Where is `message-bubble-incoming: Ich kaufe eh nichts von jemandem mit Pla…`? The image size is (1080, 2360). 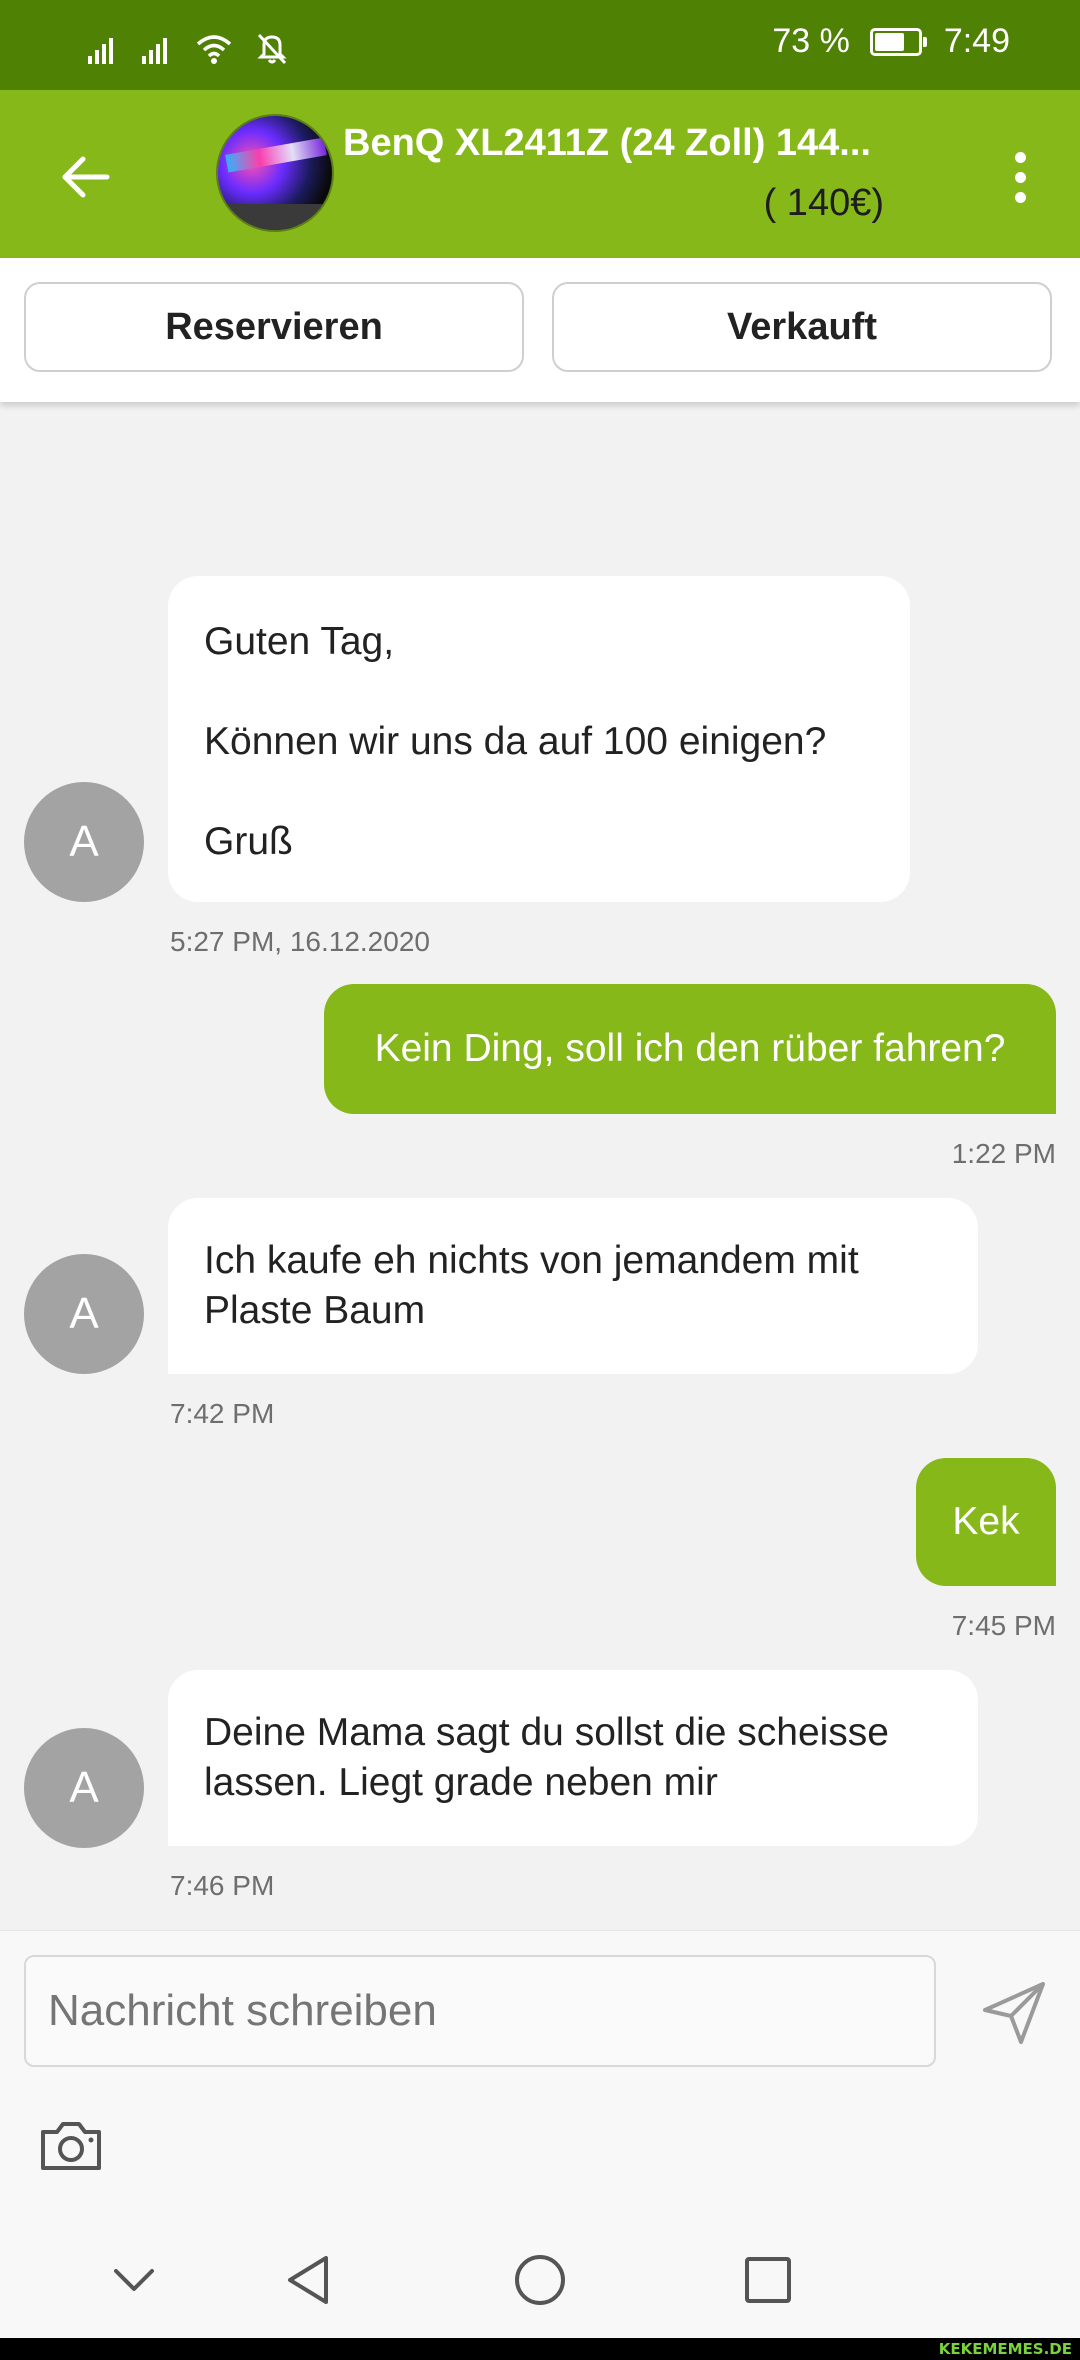
message-bubble-incoming: Ich kaufe eh nichts von jemandem mit Pla… is located at coordinates (573, 1286).